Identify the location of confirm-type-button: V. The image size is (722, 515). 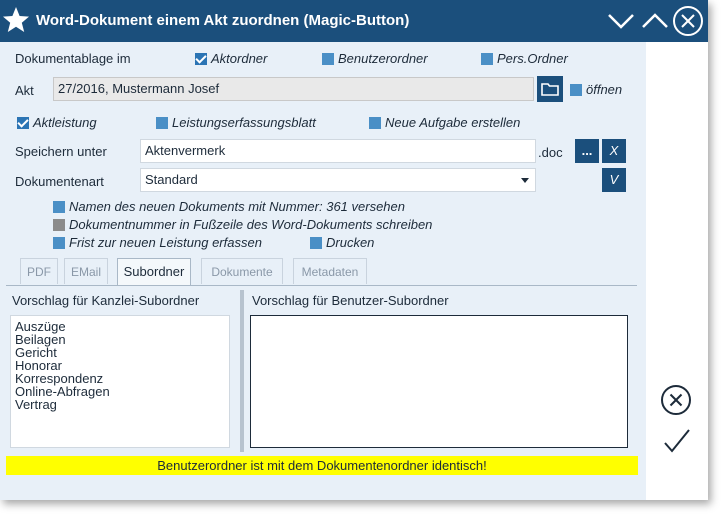
(614, 180).